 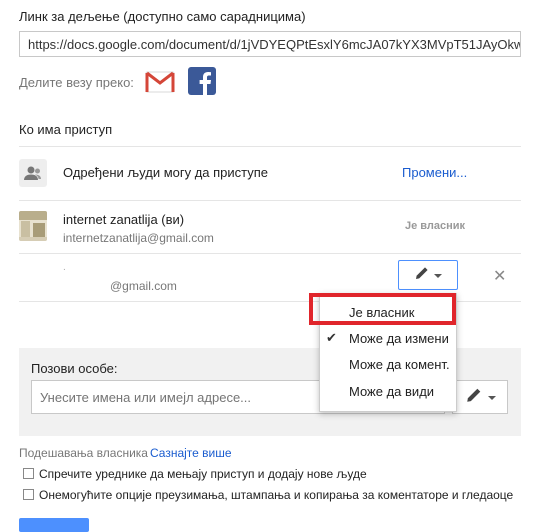 What do you see at coordinates (28, 473) in the screenshot?
I see `checkbox-prevent-editors` at bounding box center [28, 473].